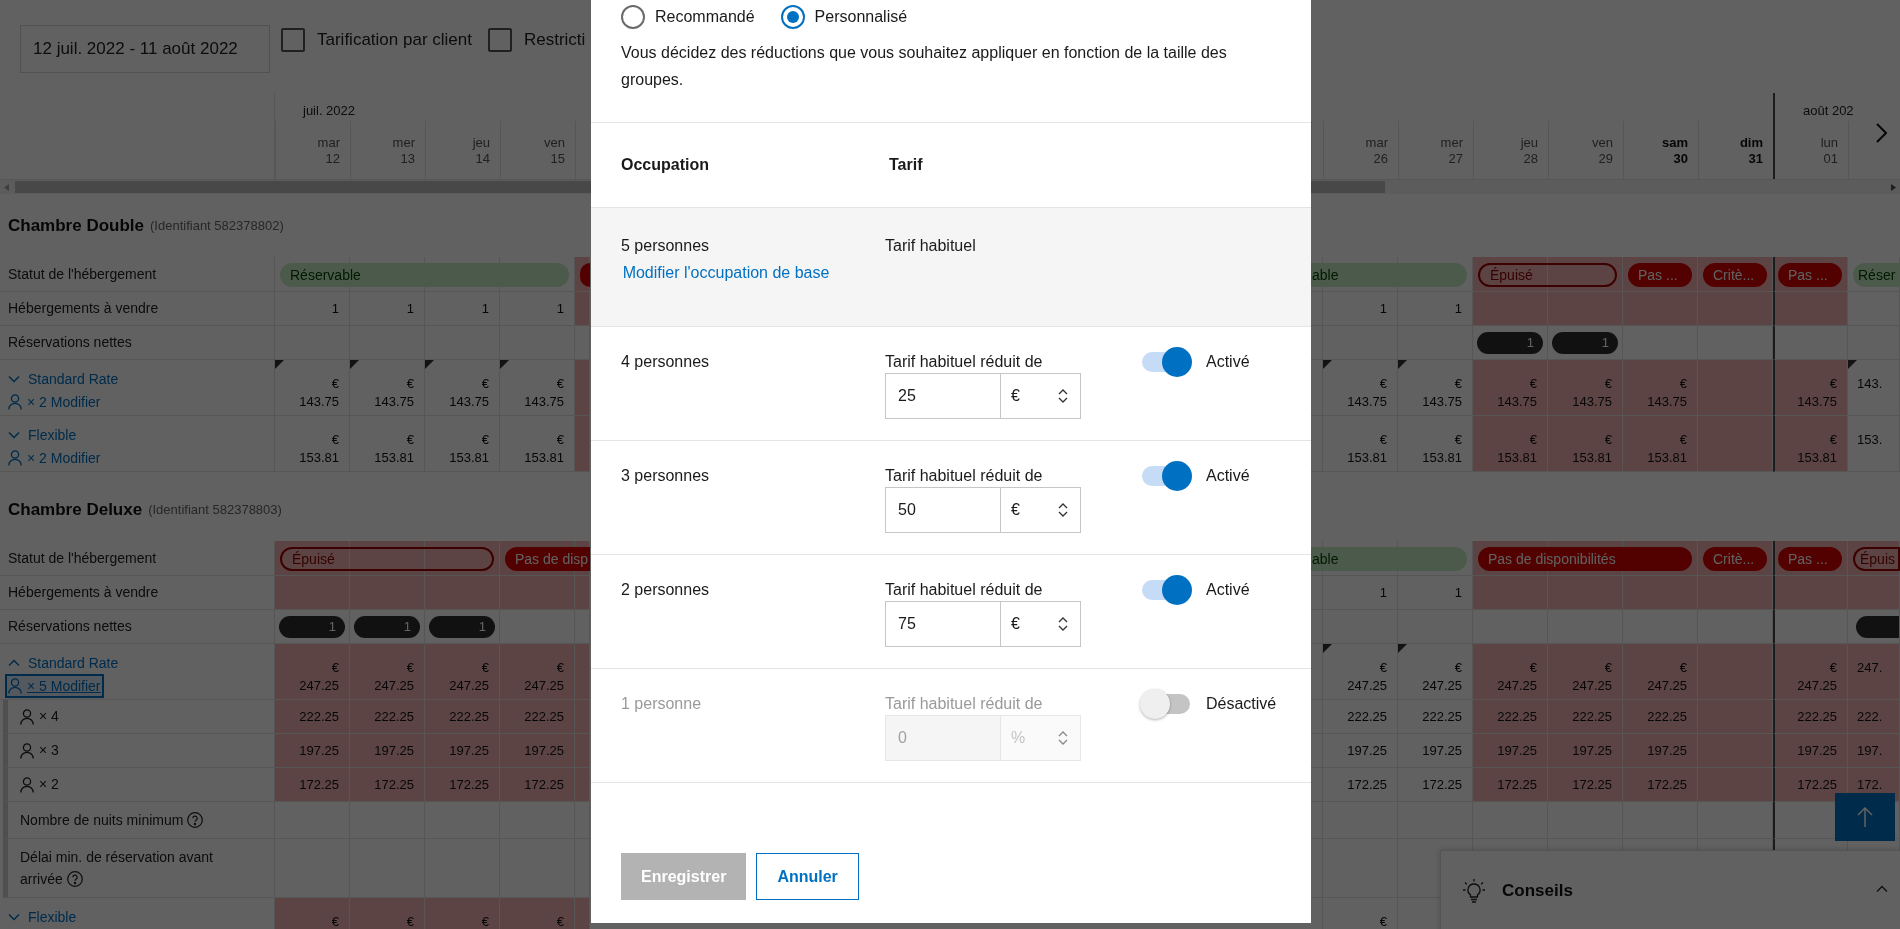  I want to click on room-title: Chambre Double, so click(76, 225).